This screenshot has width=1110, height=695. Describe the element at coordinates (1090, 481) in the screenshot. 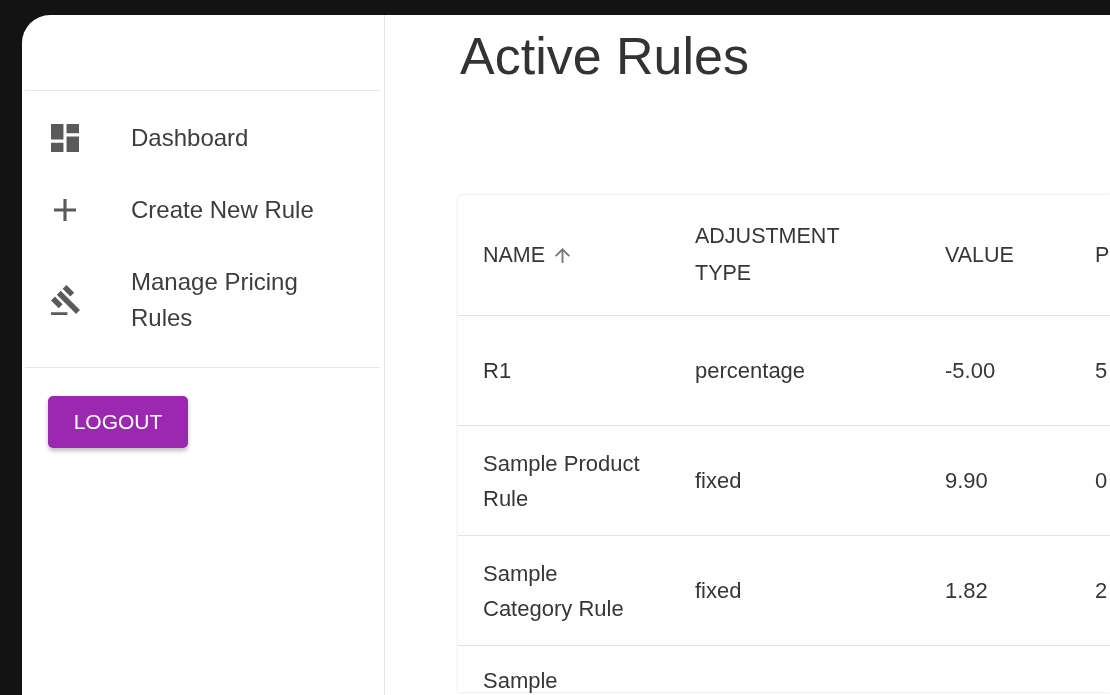

I see `table-cell: 0` at that location.